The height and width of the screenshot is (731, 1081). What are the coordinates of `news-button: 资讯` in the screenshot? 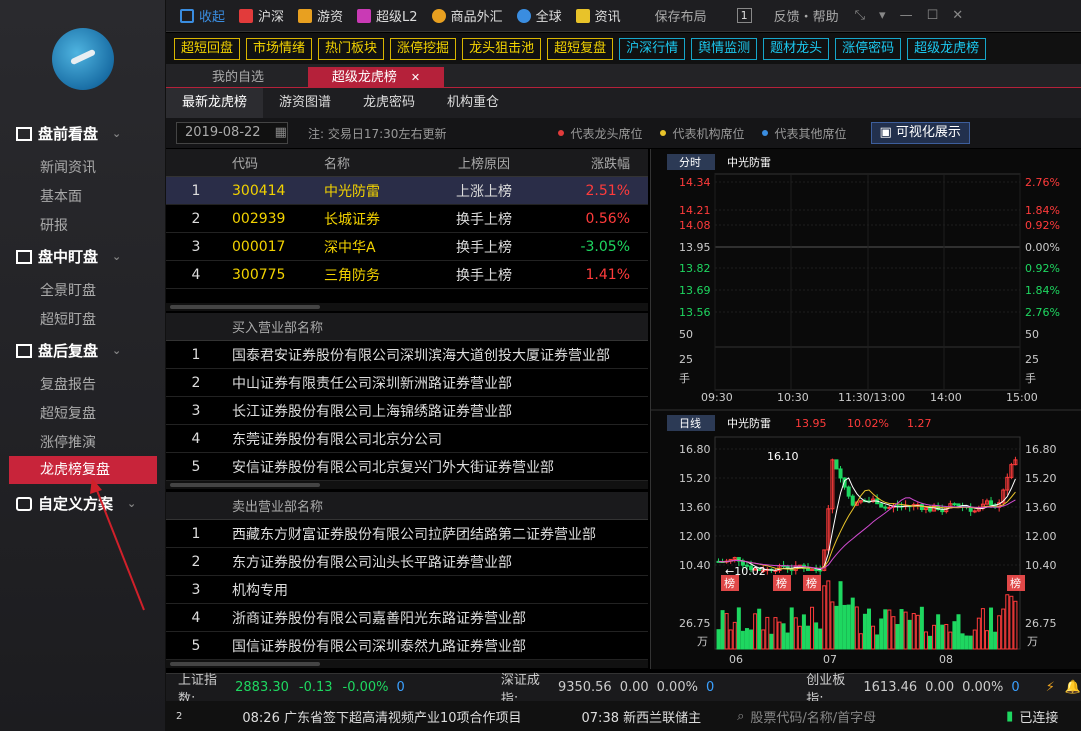 It's located at (598, 15).